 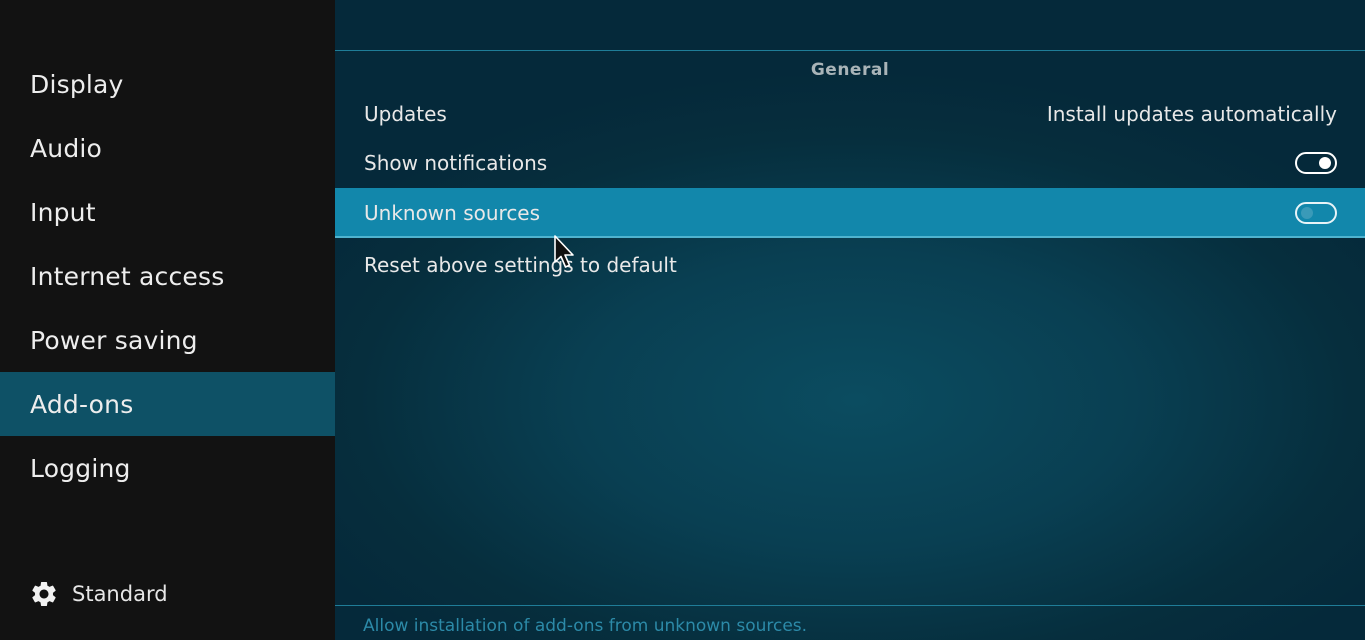 What do you see at coordinates (850, 114) in the screenshot?
I see `setting-updates: Updates Install updates automatically` at bounding box center [850, 114].